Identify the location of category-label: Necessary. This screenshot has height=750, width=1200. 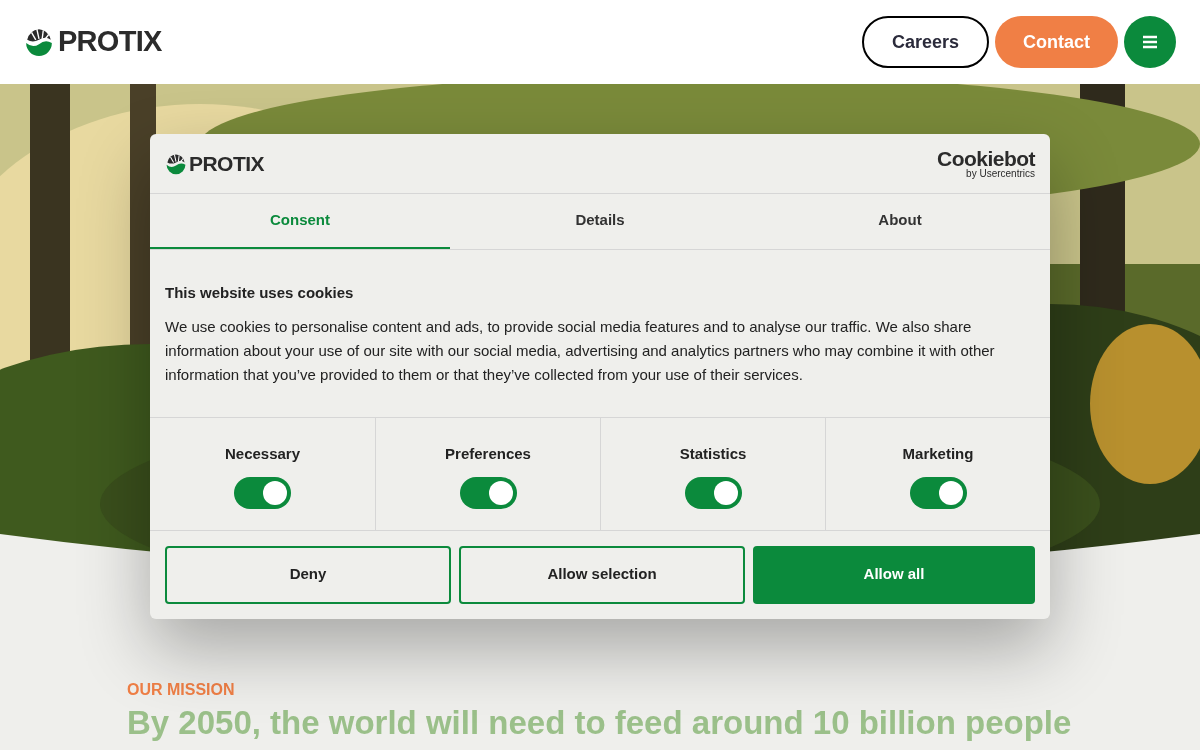
(262, 453).